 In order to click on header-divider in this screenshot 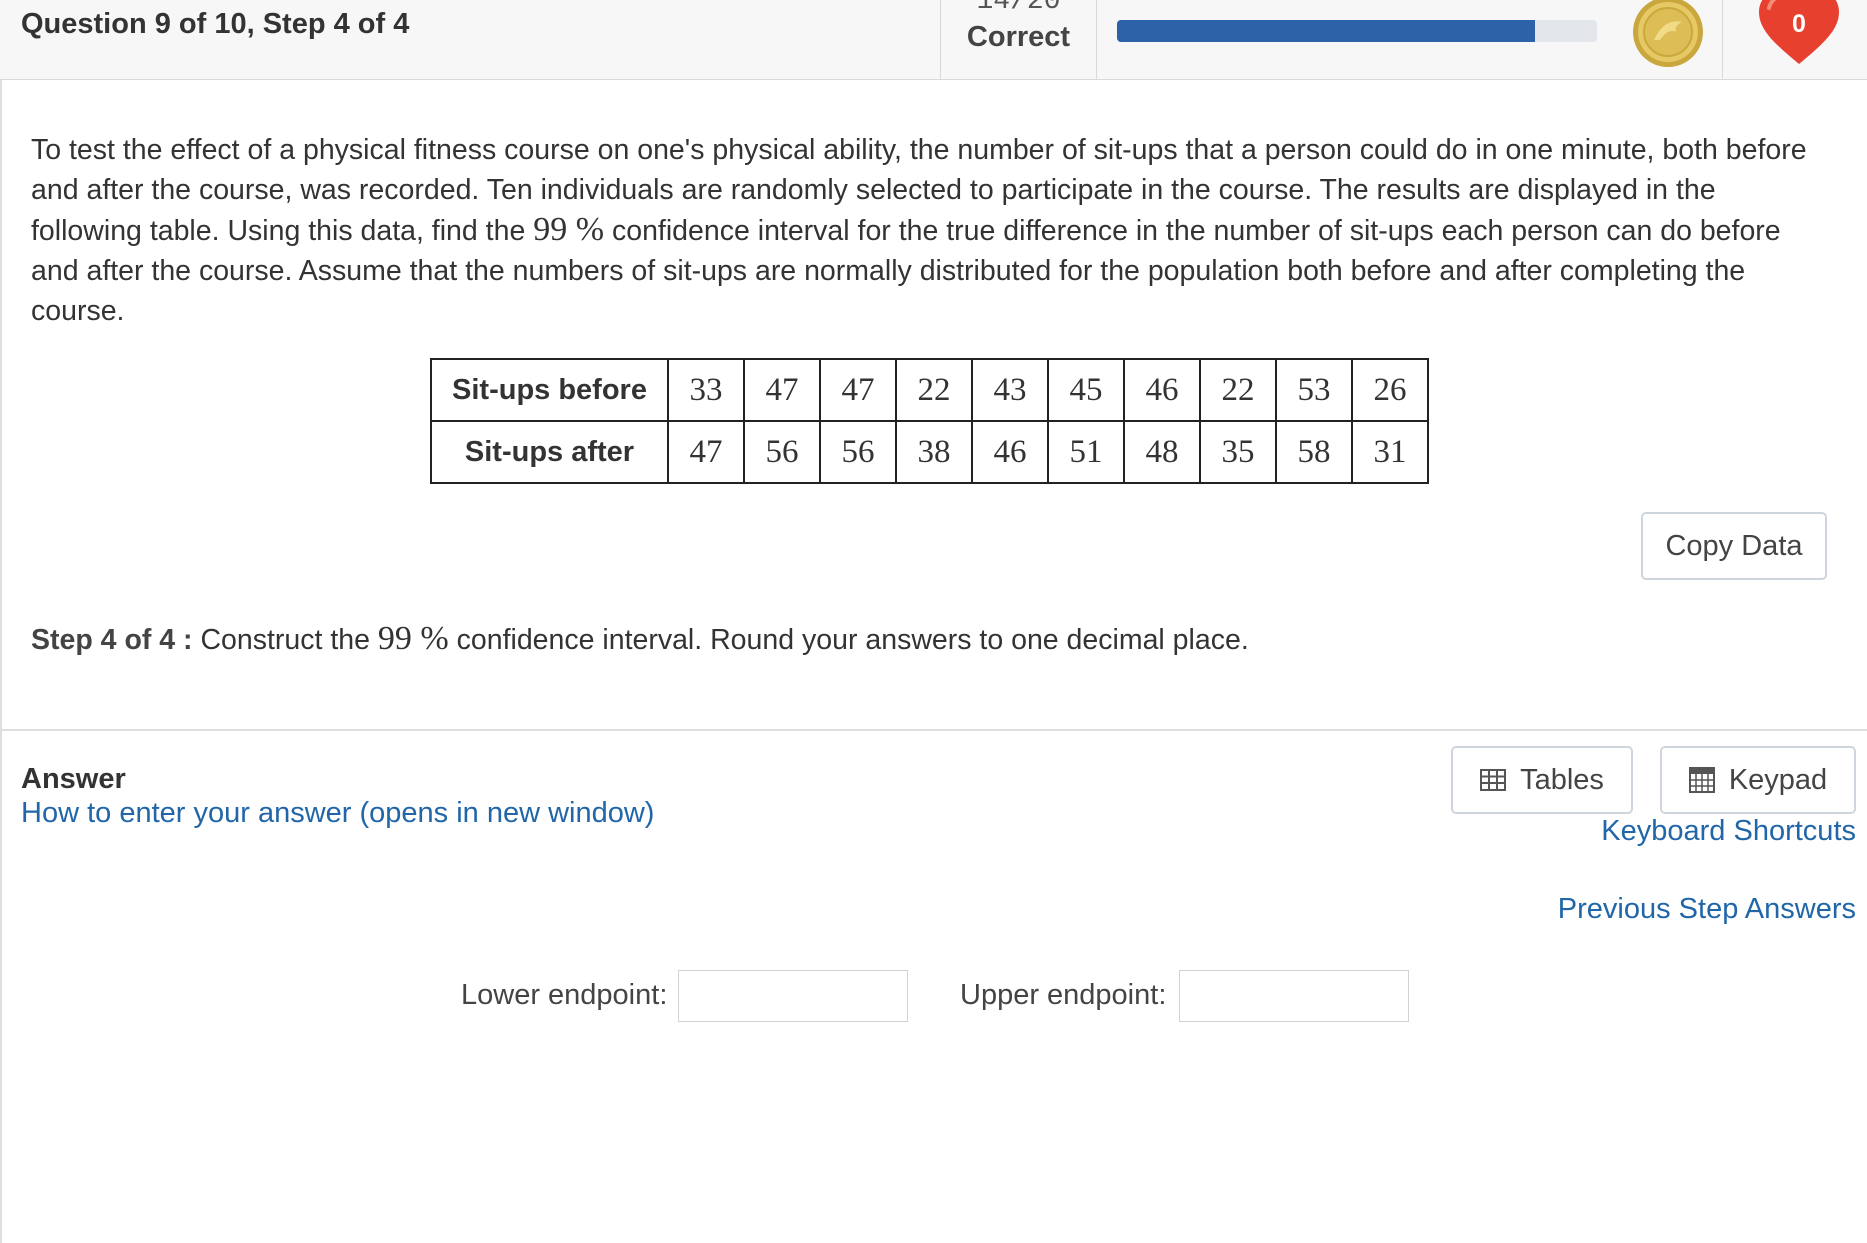, I will do `click(1722, 40)`.